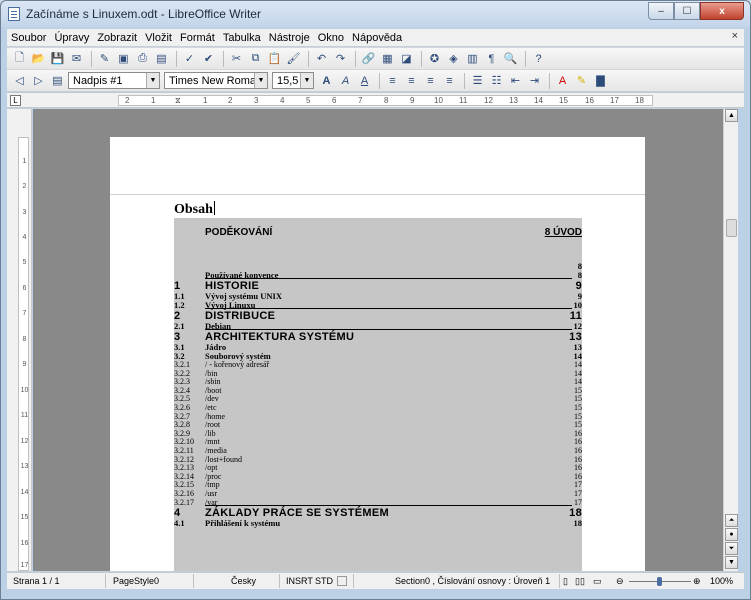  I want to click on styles-icon: ▤, so click(57, 80).